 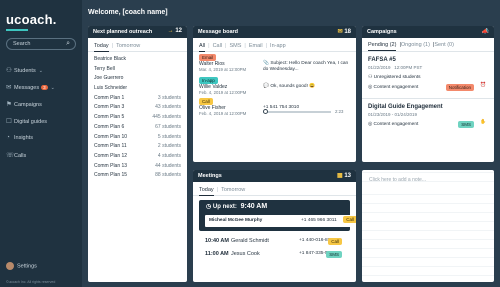 I want to click on campaign-date: 01/23/2019 - 01/24/2019, so click(x=393, y=114).